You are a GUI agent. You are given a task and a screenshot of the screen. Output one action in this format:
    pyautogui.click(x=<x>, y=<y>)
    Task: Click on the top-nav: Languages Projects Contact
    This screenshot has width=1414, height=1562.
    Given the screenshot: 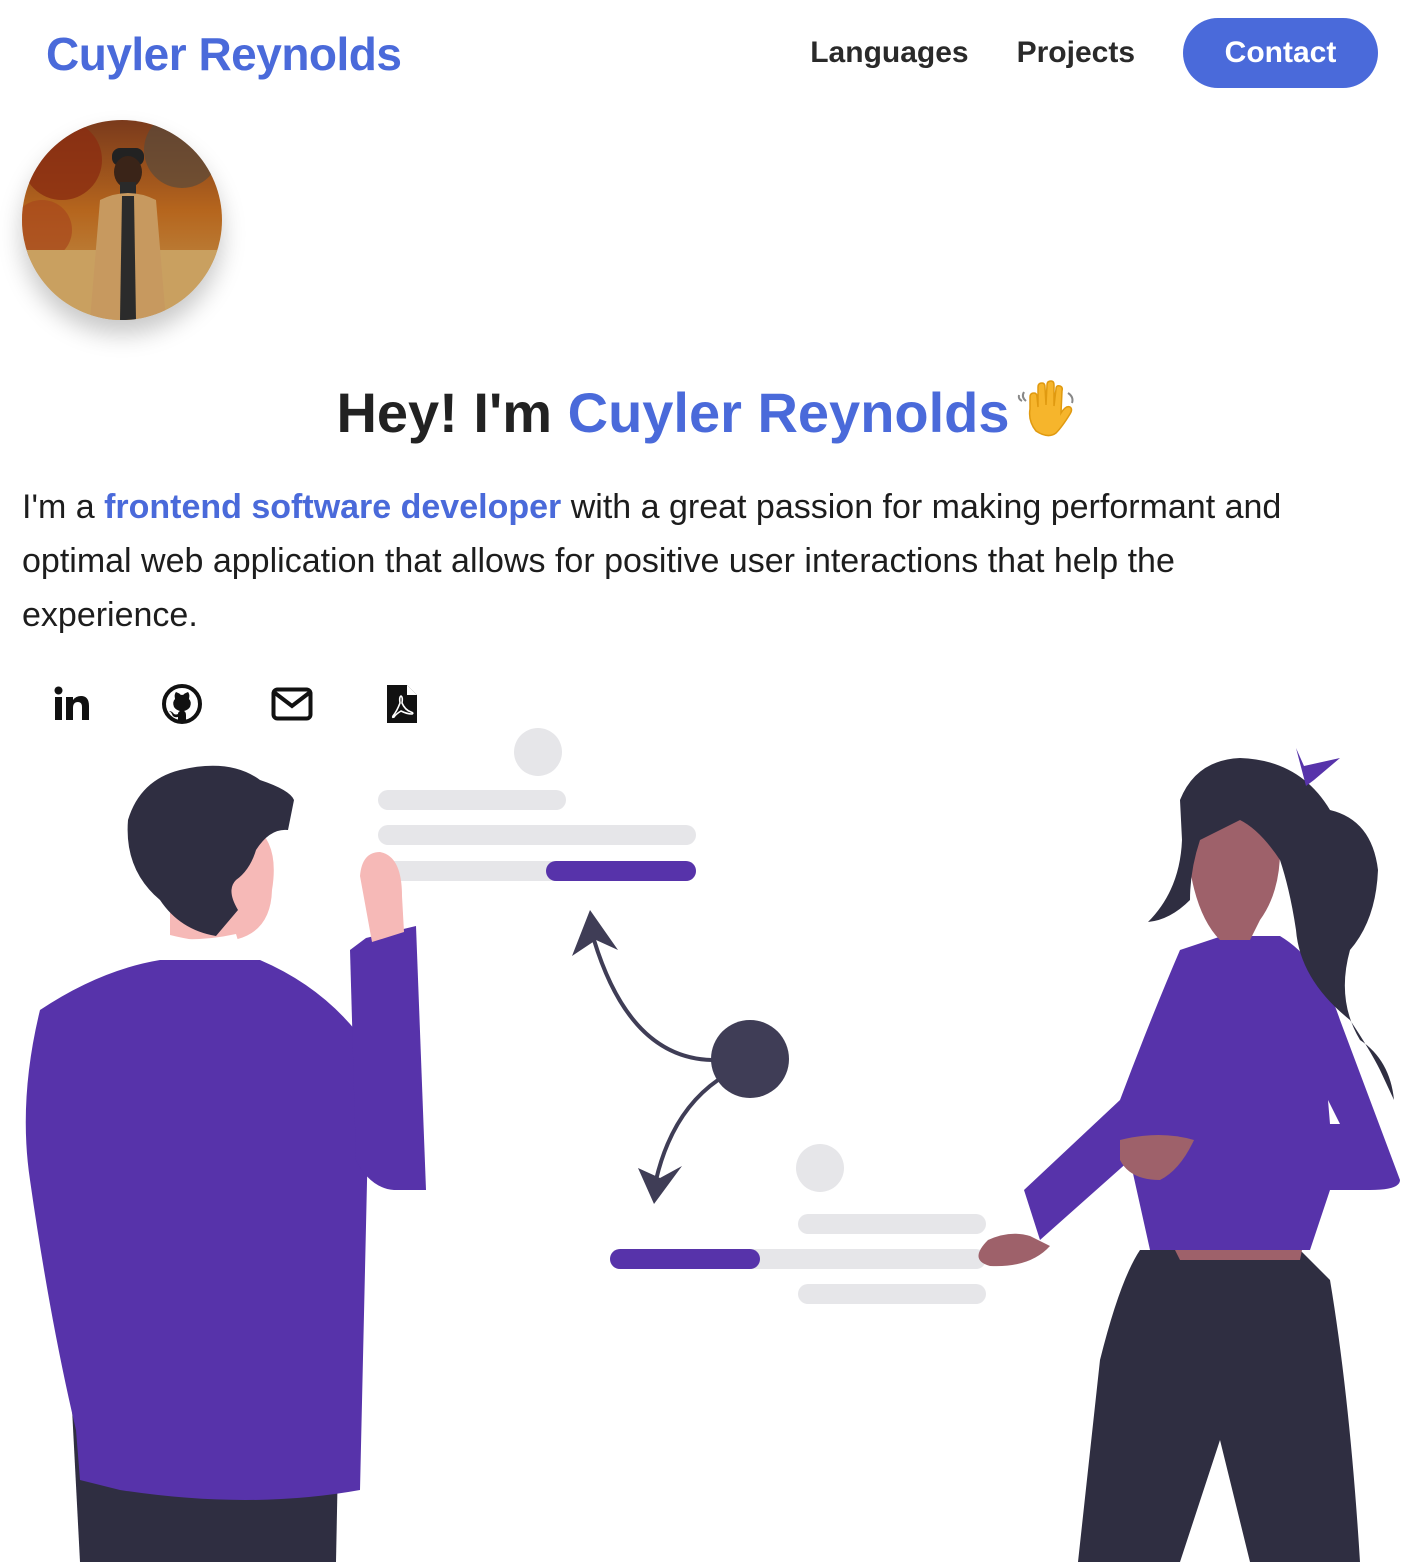 What is the action you would take?
    pyautogui.click(x=1094, y=53)
    